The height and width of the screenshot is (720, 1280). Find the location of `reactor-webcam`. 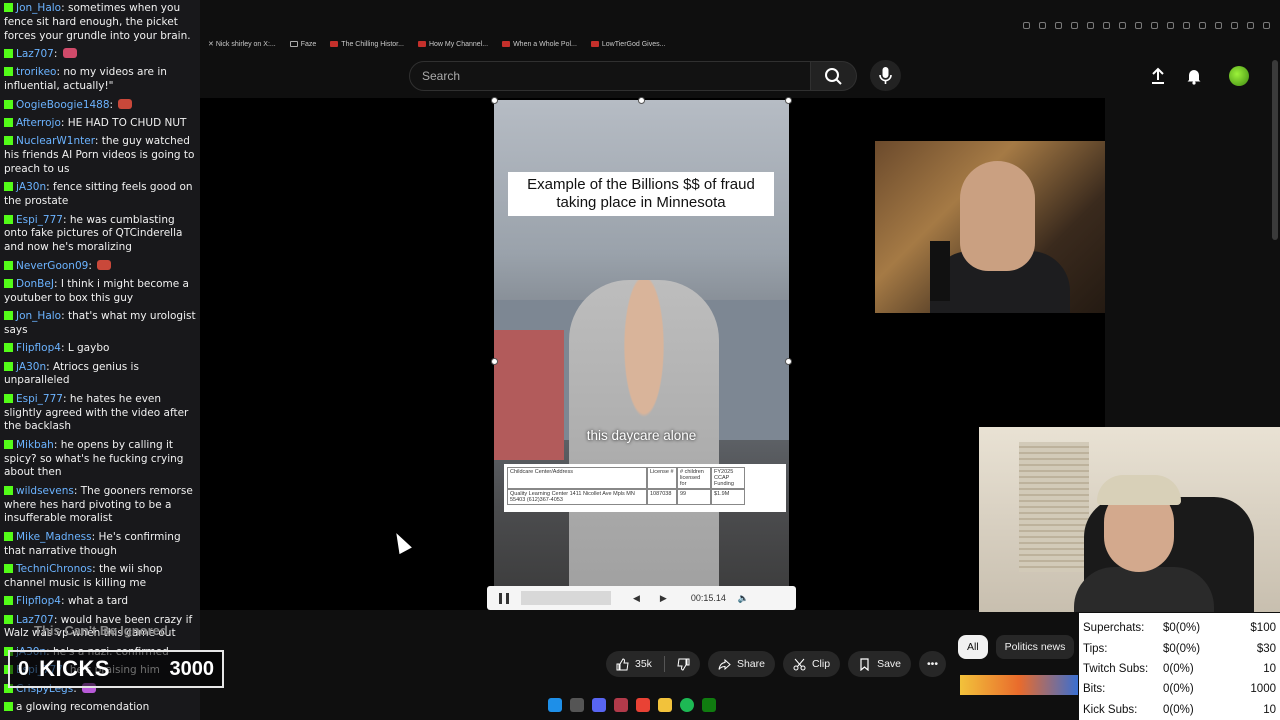

reactor-webcam is located at coordinates (990, 227).